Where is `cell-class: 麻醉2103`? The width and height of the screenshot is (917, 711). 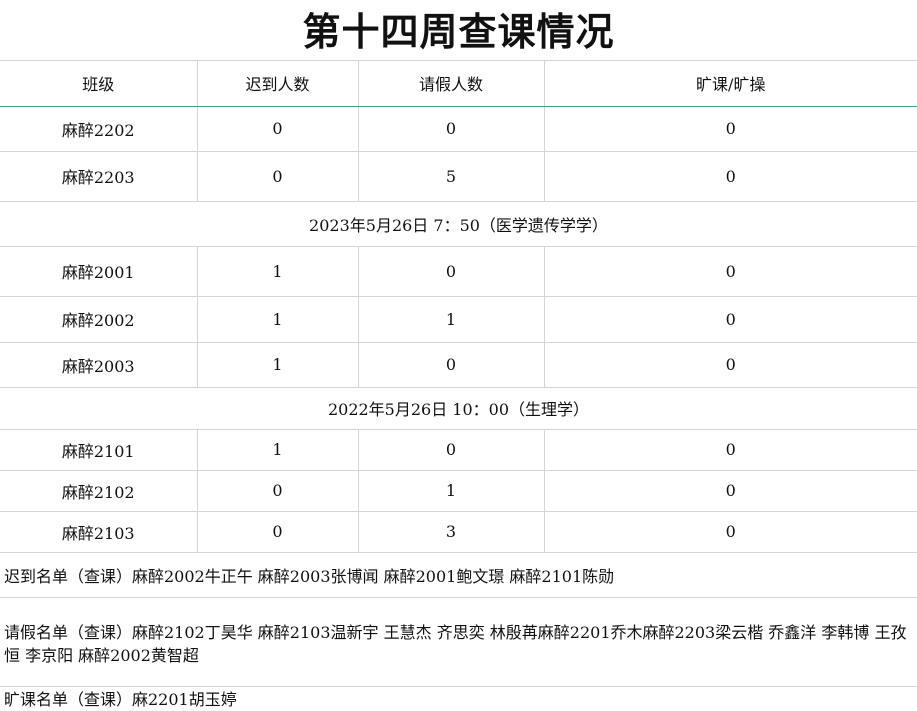 cell-class: 麻醉2103 is located at coordinates (99, 532).